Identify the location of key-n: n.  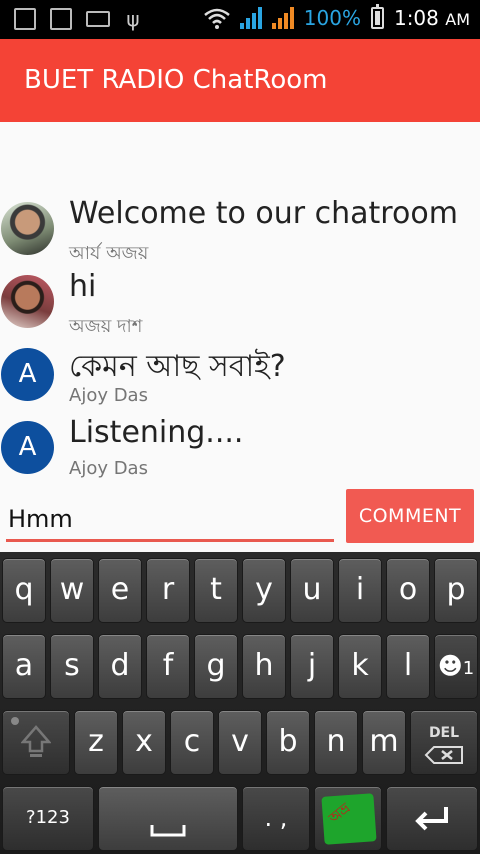
(336, 742).